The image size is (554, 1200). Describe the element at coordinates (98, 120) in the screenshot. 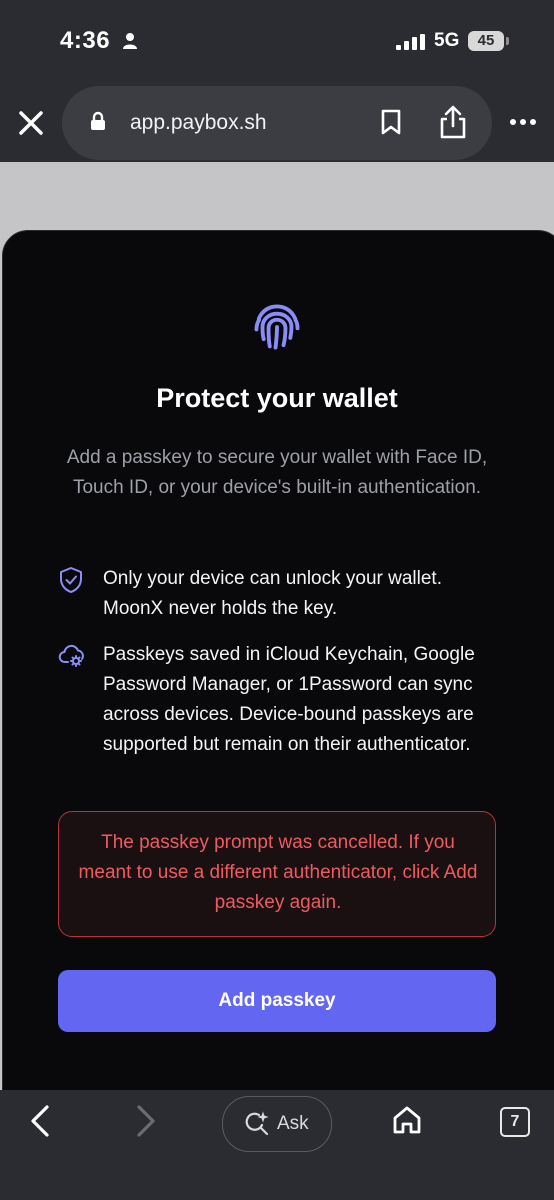

I see `lock-icon` at that location.